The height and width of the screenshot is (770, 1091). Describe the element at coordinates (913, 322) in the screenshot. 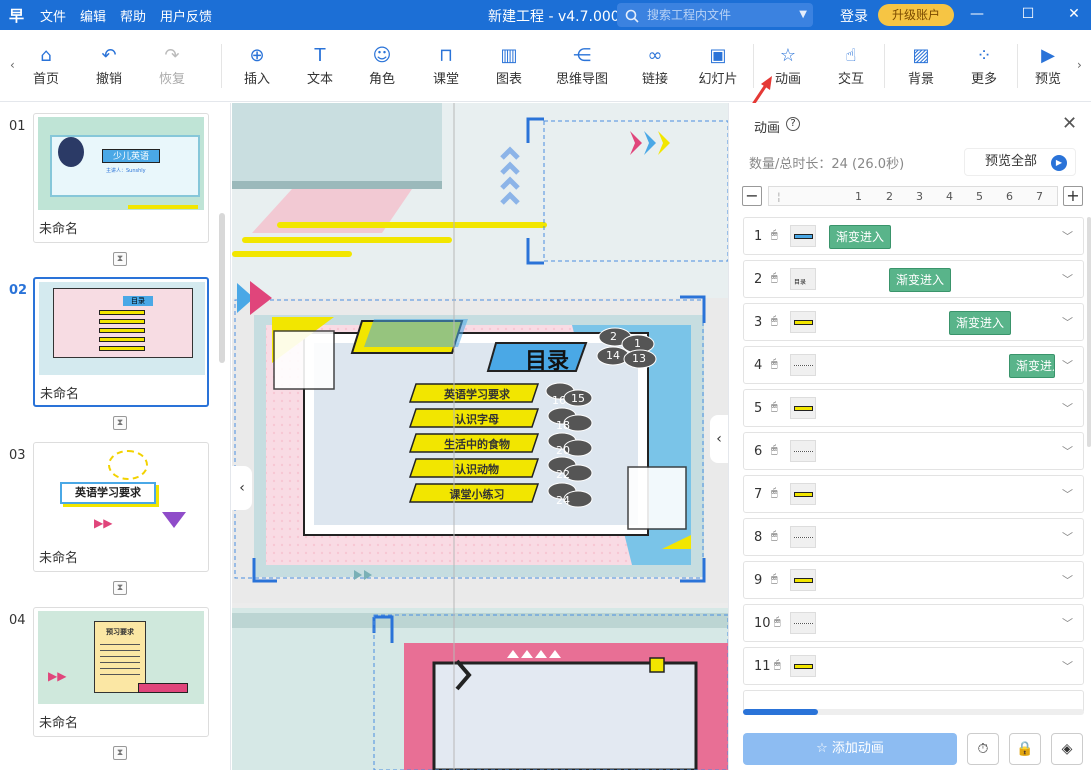

I see `animation-row: 3 🖱 渐变进入 ﹀` at that location.